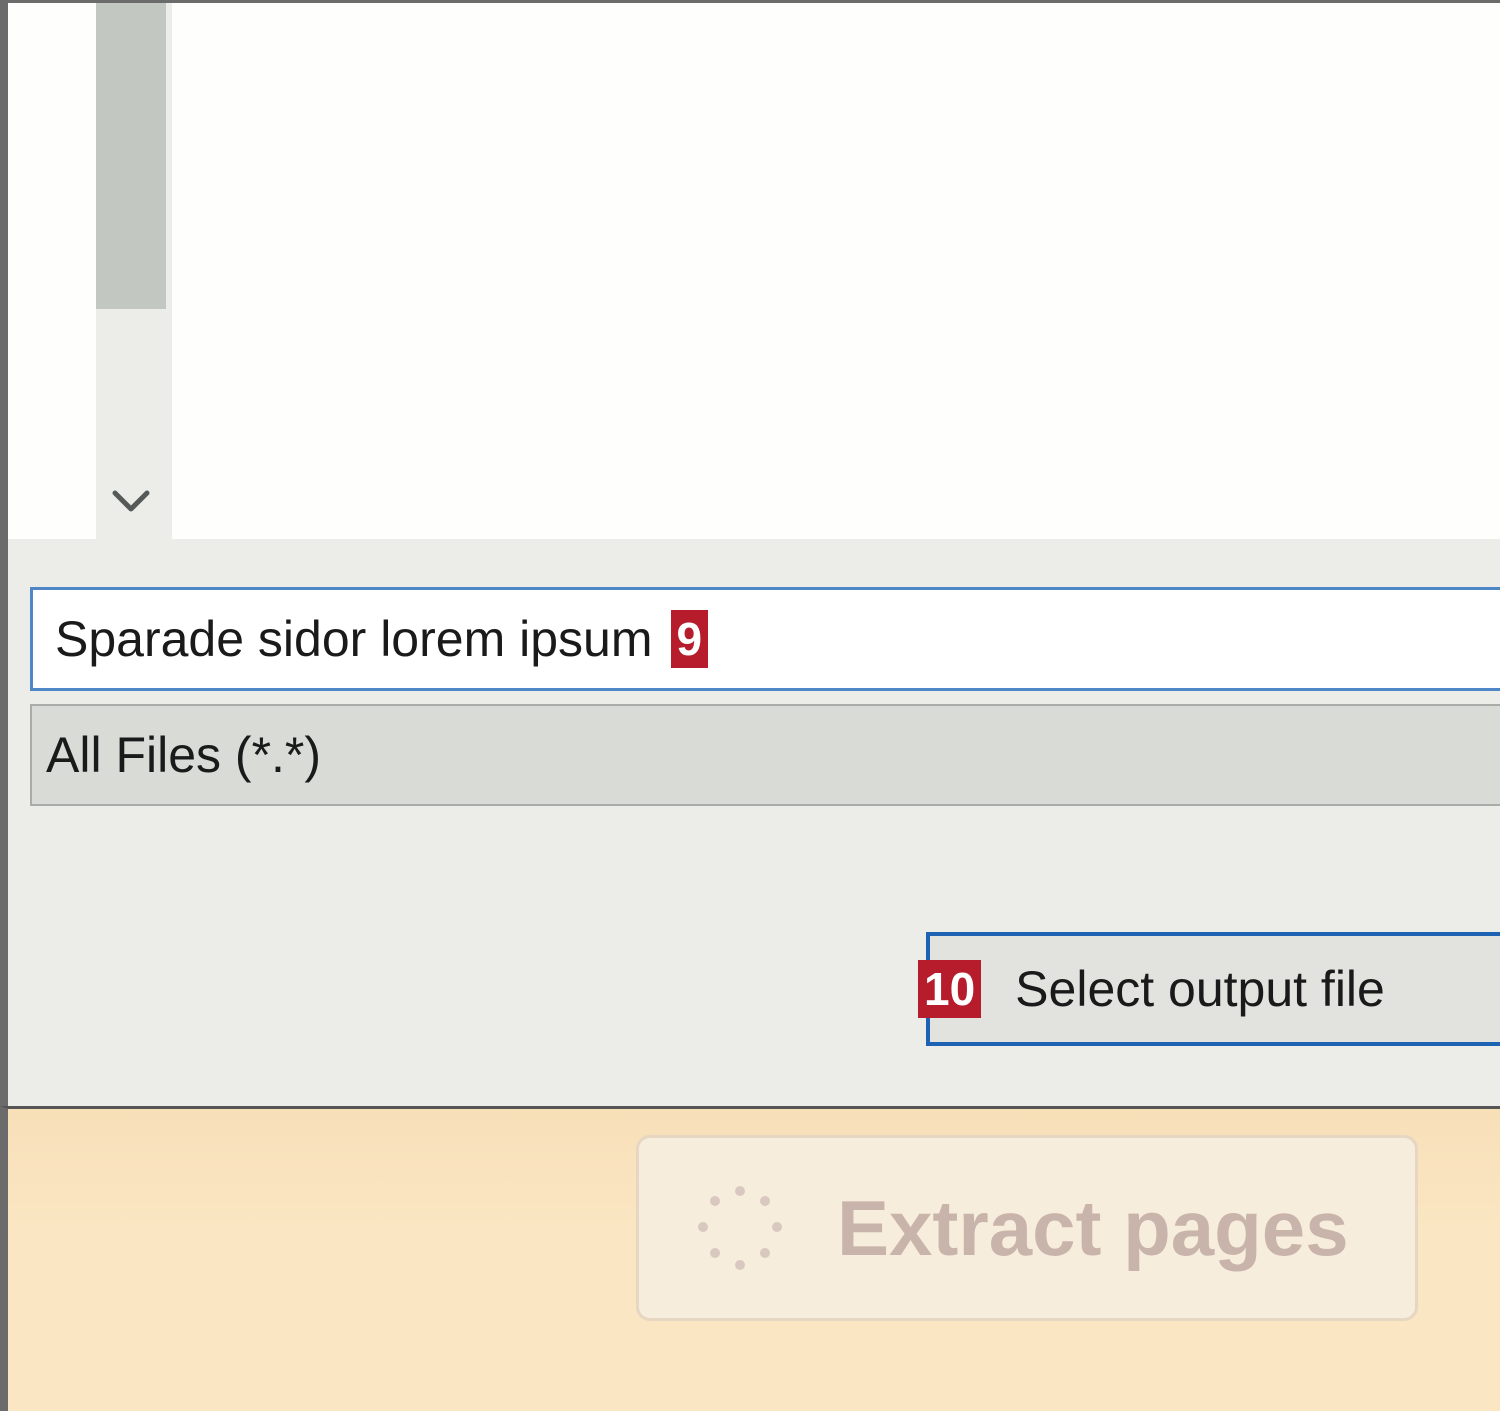  What do you see at coordinates (131, 156) in the screenshot?
I see `scrollbar-thumb` at bounding box center [131, 156].